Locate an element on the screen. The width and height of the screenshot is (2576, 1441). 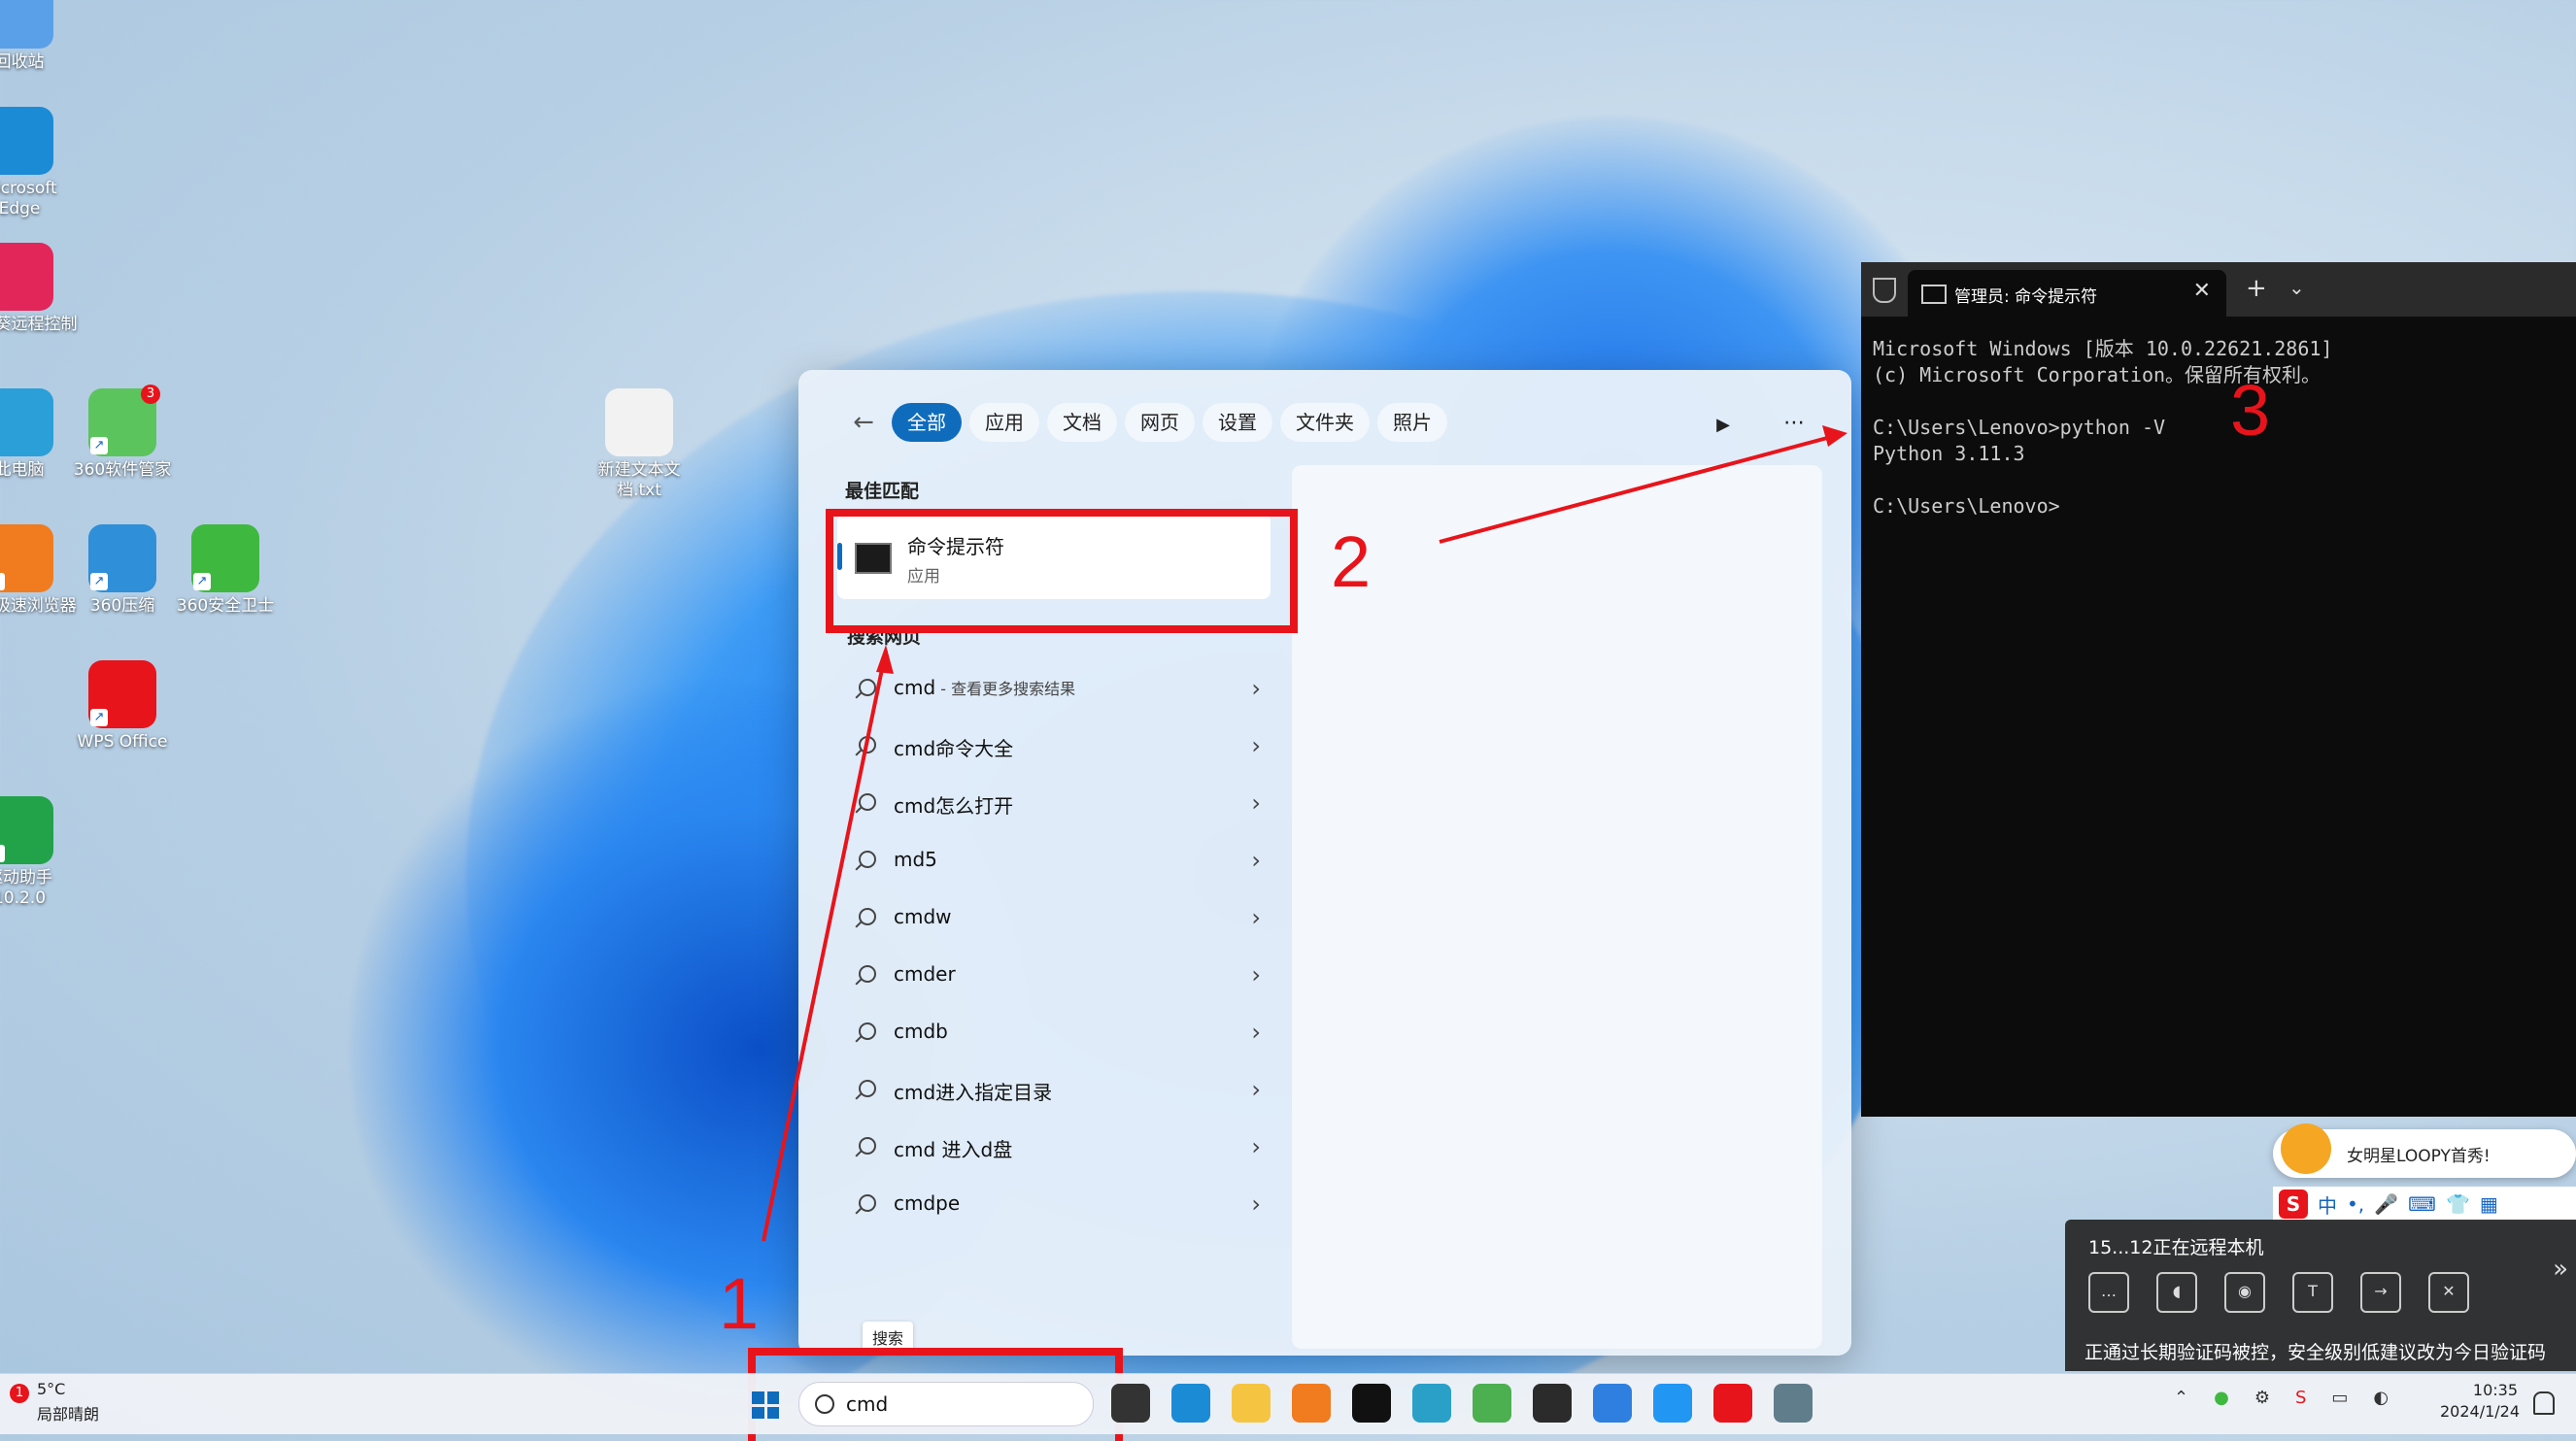
360-security-icon: ↗ is located at coordinates (225, 558).